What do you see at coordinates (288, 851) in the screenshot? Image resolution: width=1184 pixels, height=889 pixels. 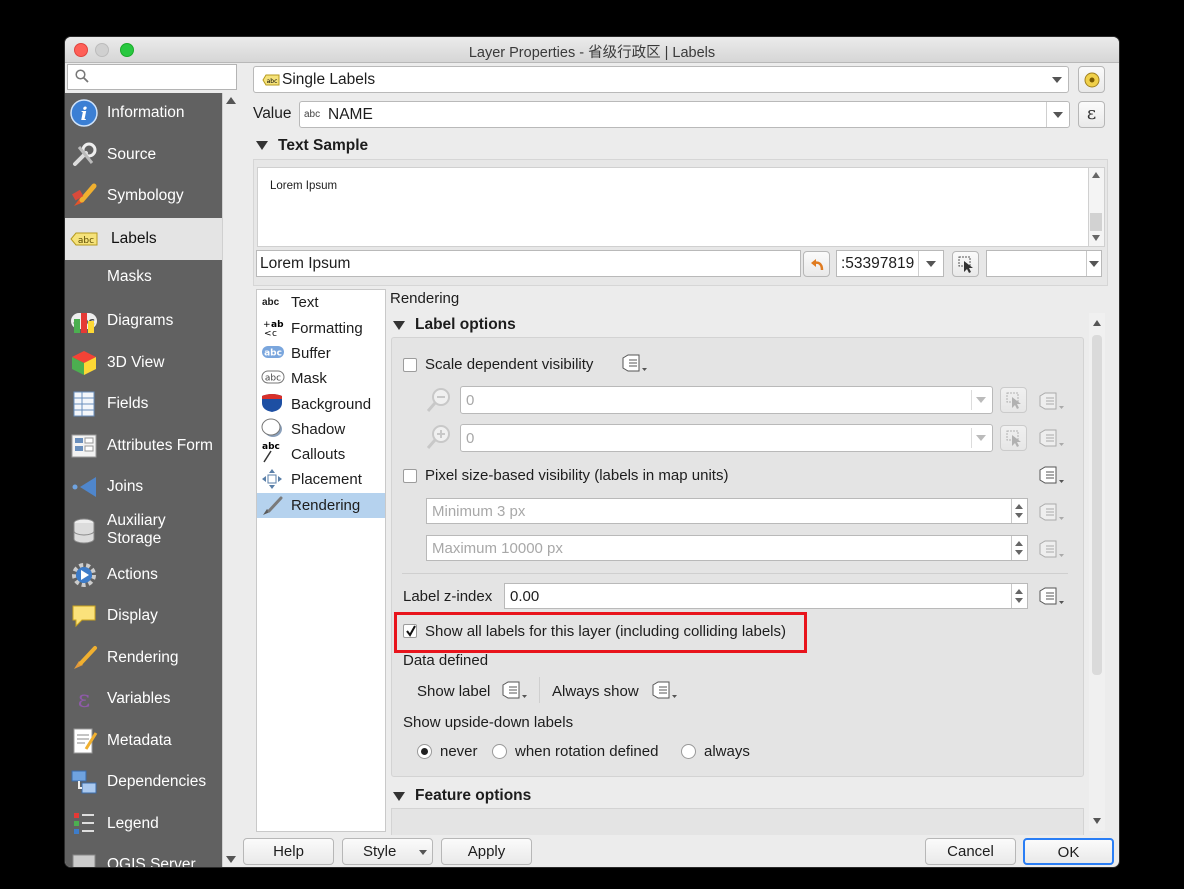 I see `help-button: Help` at bounding box center [288, 851].